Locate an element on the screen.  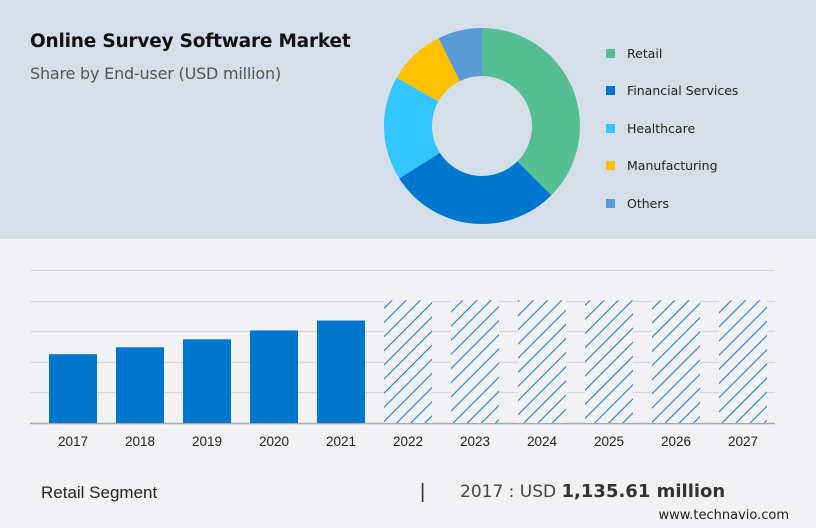
x-tick-label: 2020 is located at coordinates (274, 441).